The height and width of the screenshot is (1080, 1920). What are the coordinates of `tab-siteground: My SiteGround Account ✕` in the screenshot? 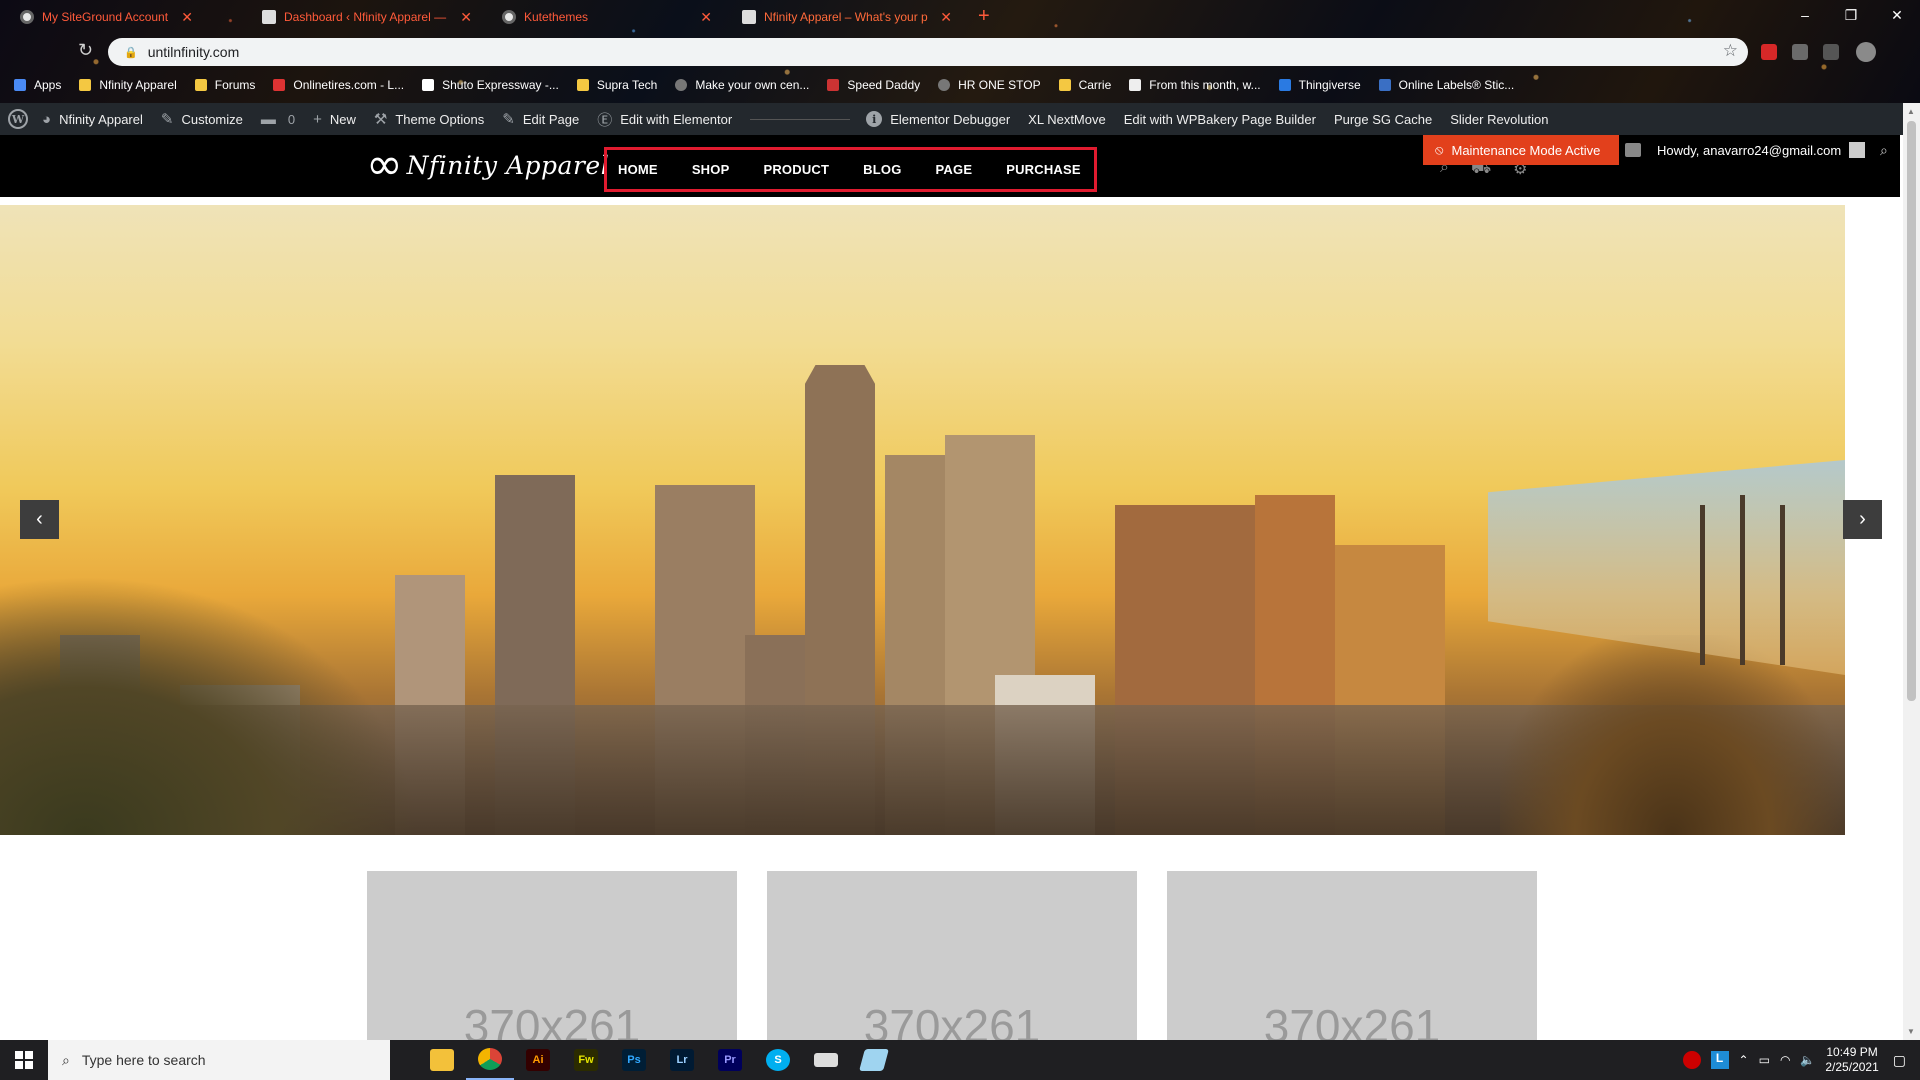 It's located at (101, 16).